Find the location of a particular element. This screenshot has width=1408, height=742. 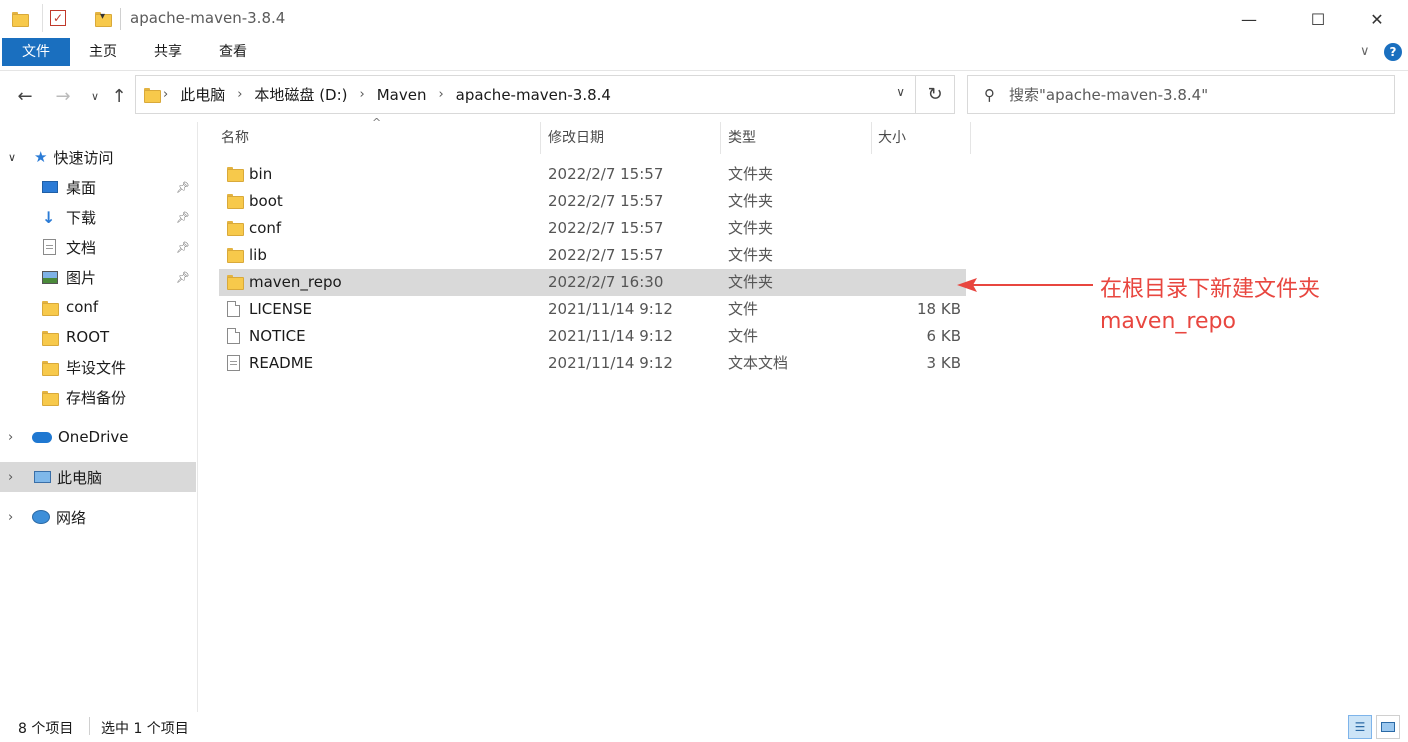

breadcrumb-drive-d: 本地磁盘 (D:) is located at coordinates (300, 94).